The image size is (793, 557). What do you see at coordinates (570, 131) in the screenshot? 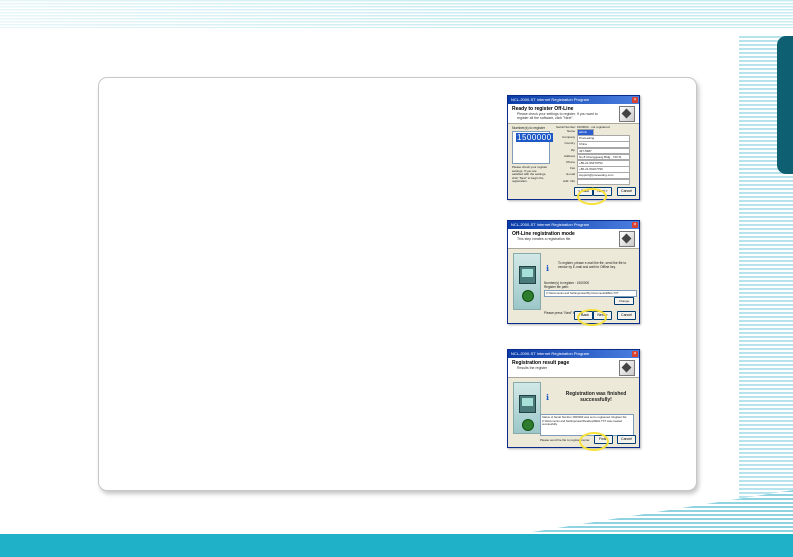
I see `field-label: Name` at bounding box center [570, 131].